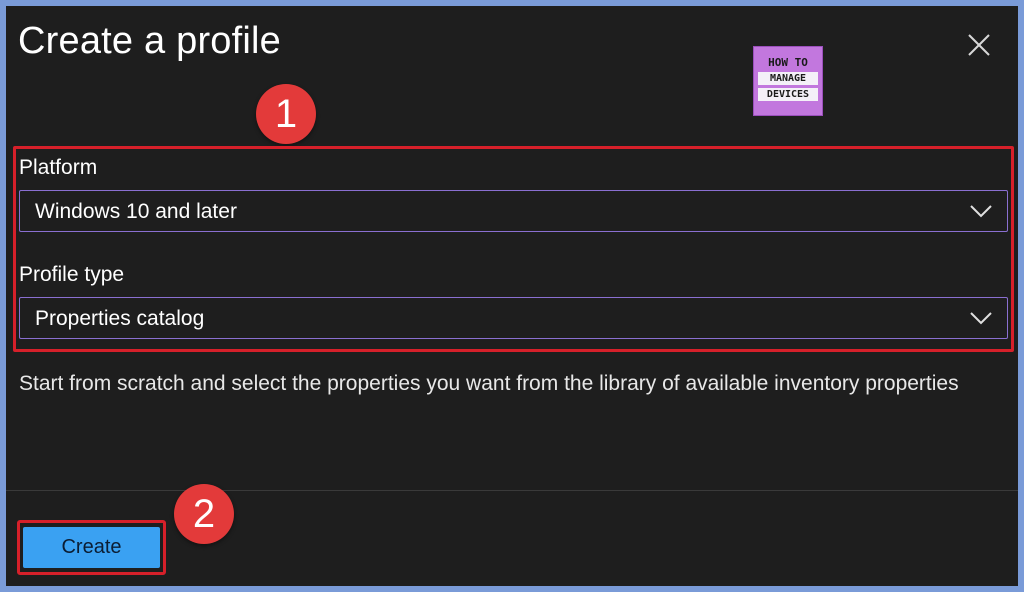  What do you see at coordinates (72, 274) in the screenshot?
I see `profile-type-label: Profile type` at bounding box center [72, 274].